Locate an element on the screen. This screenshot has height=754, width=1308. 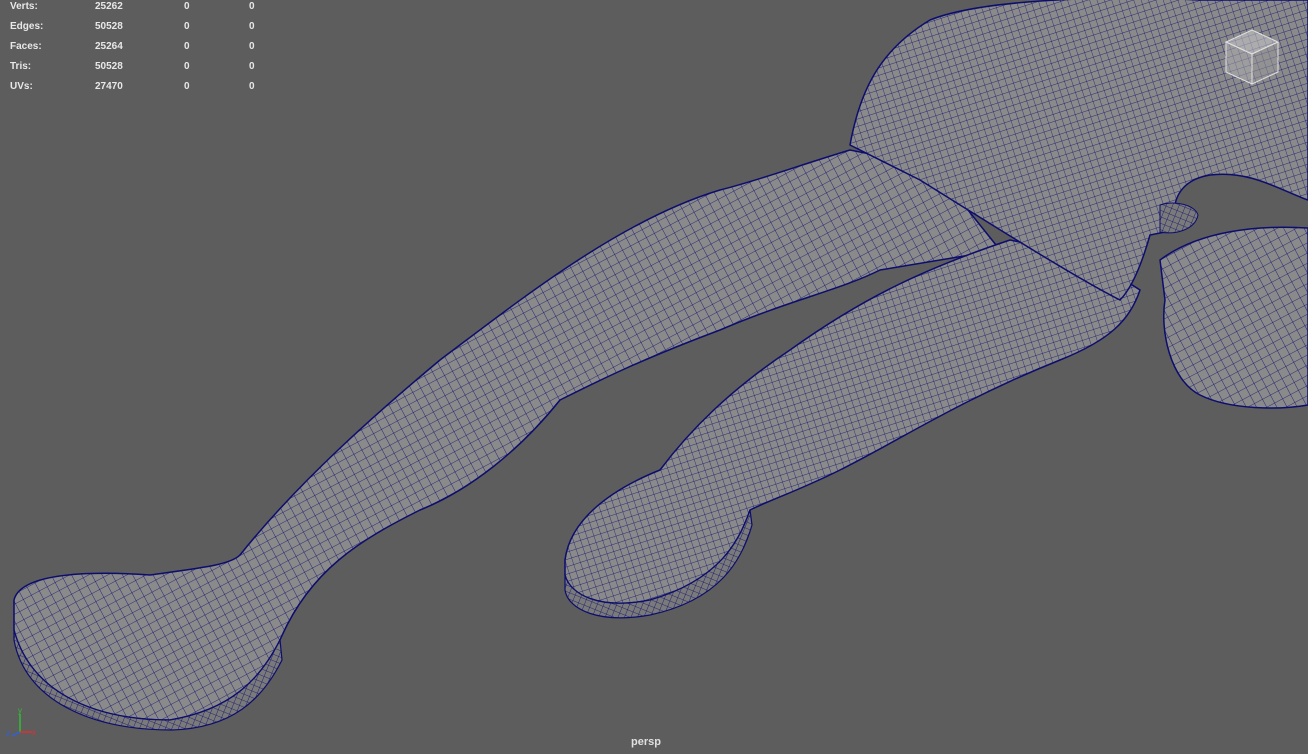
hud-label: Faces: is located at coordinates (26, 46).